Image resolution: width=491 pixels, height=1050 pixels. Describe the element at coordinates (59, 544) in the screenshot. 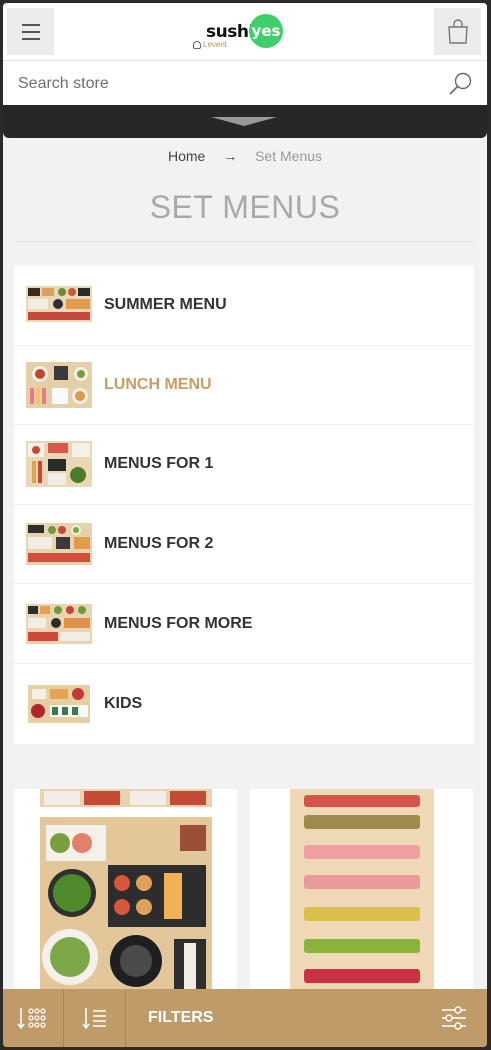

I see `menus-for-2-thumbnail` at that location.